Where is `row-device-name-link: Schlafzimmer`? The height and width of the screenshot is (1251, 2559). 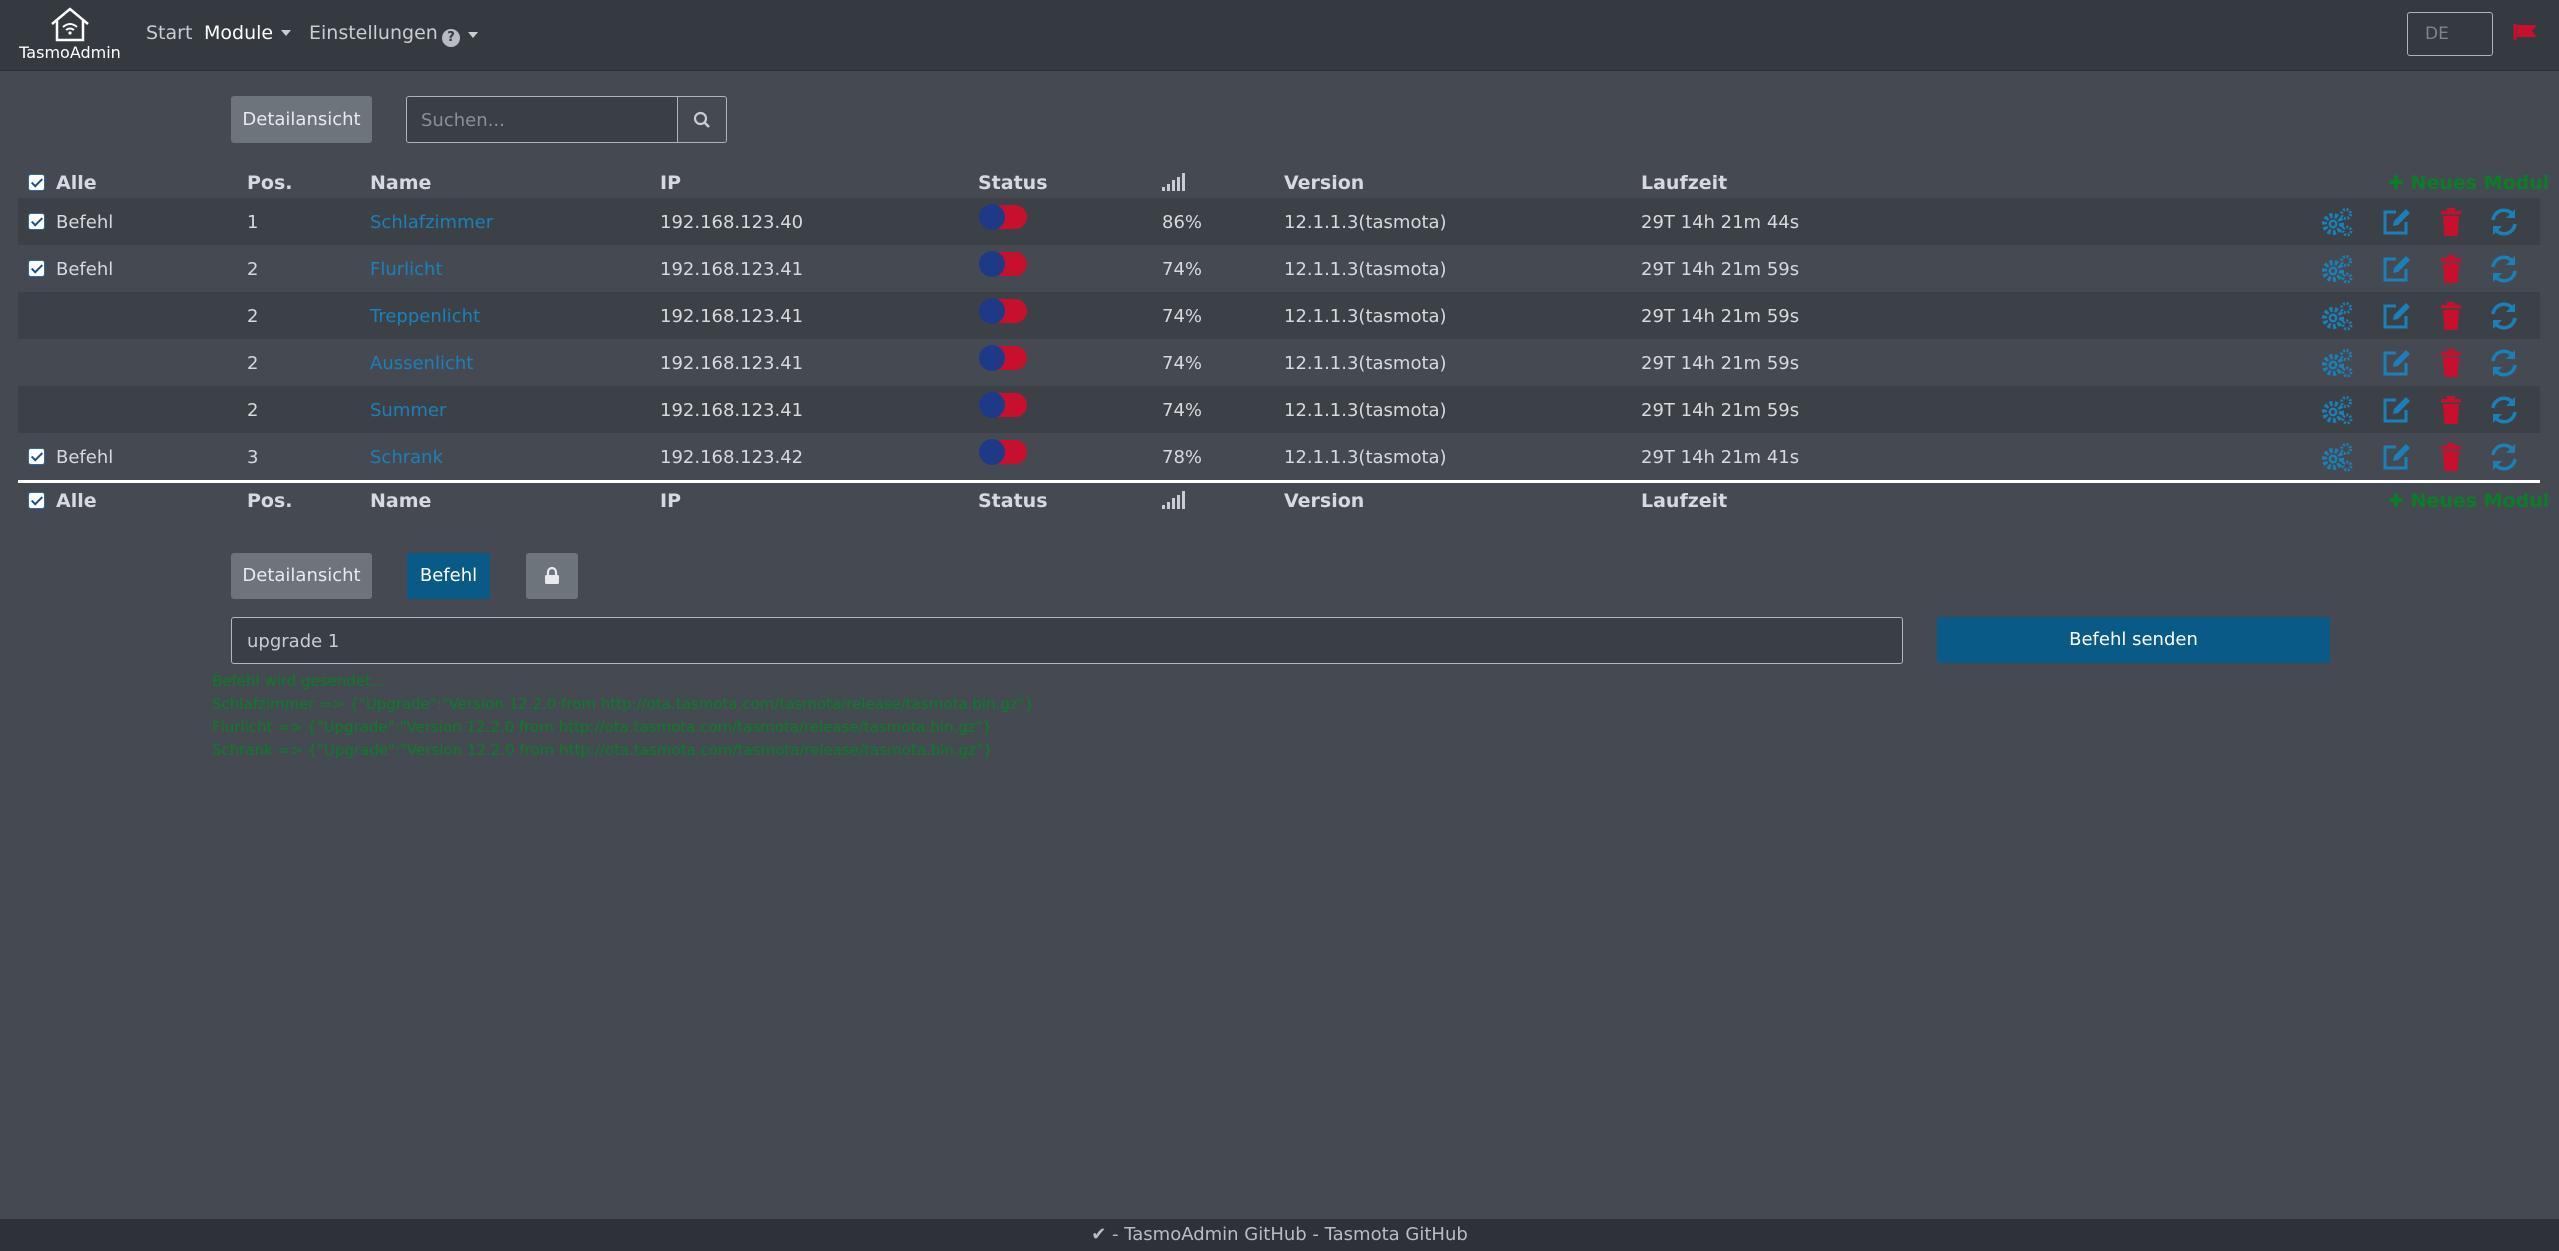 row-device-name-link: Schlafzimmer is located at coordinates (431, 222).